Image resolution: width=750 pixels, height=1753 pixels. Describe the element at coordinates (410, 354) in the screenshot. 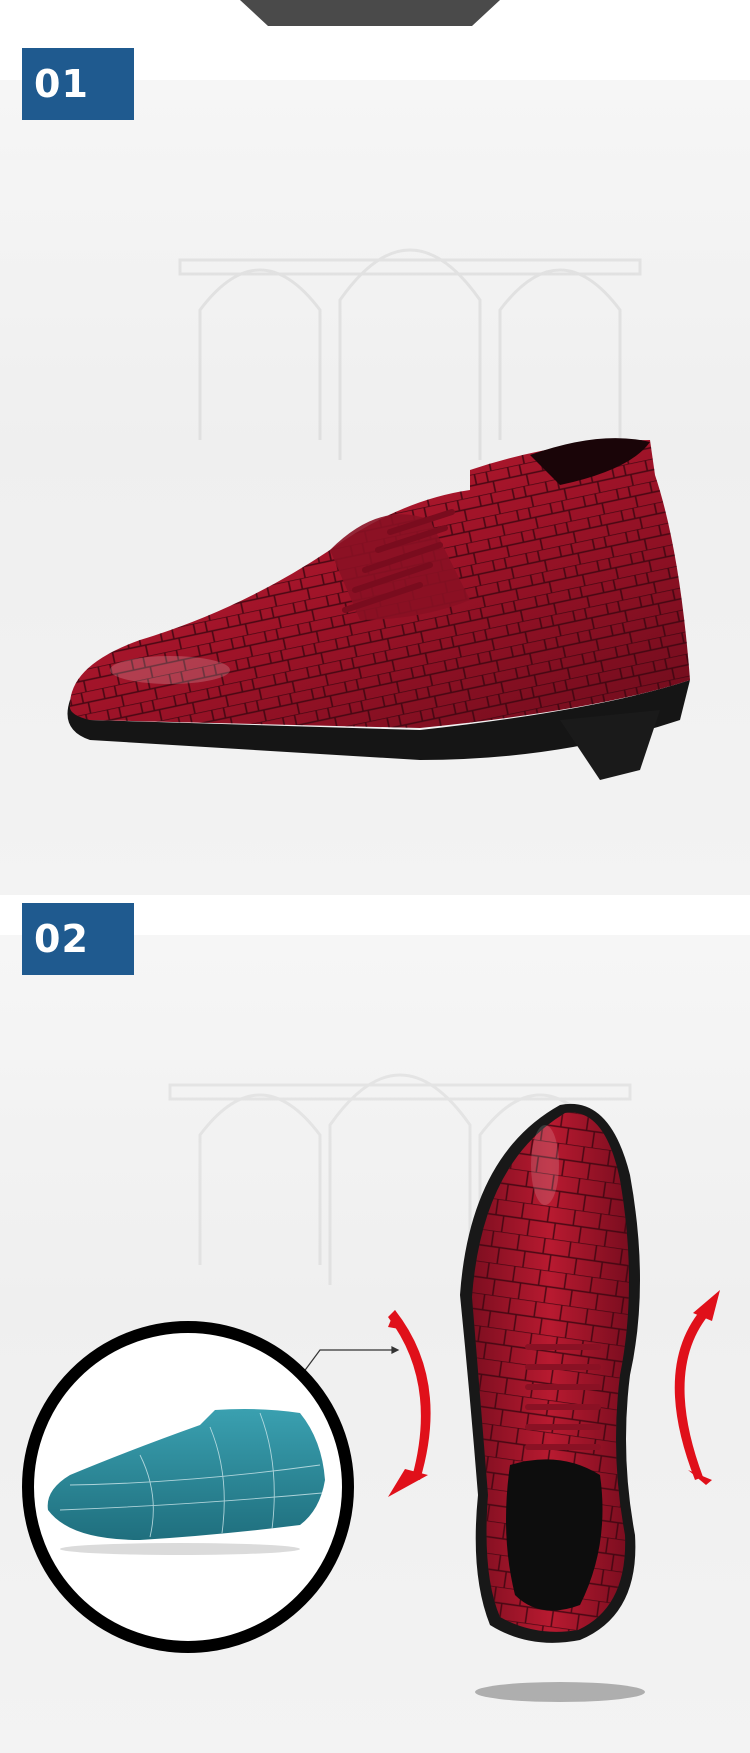

I see `background-arches` at that location.